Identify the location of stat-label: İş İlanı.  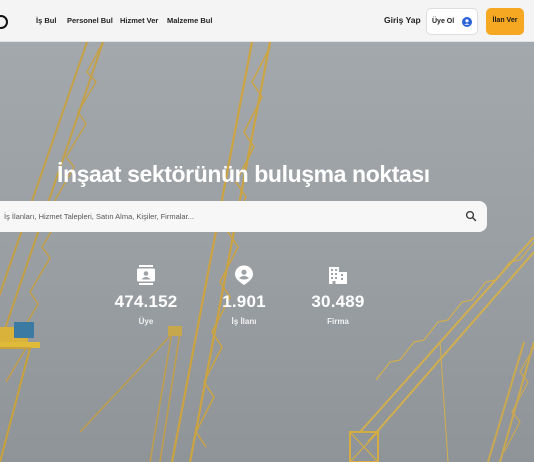
(244, 321).